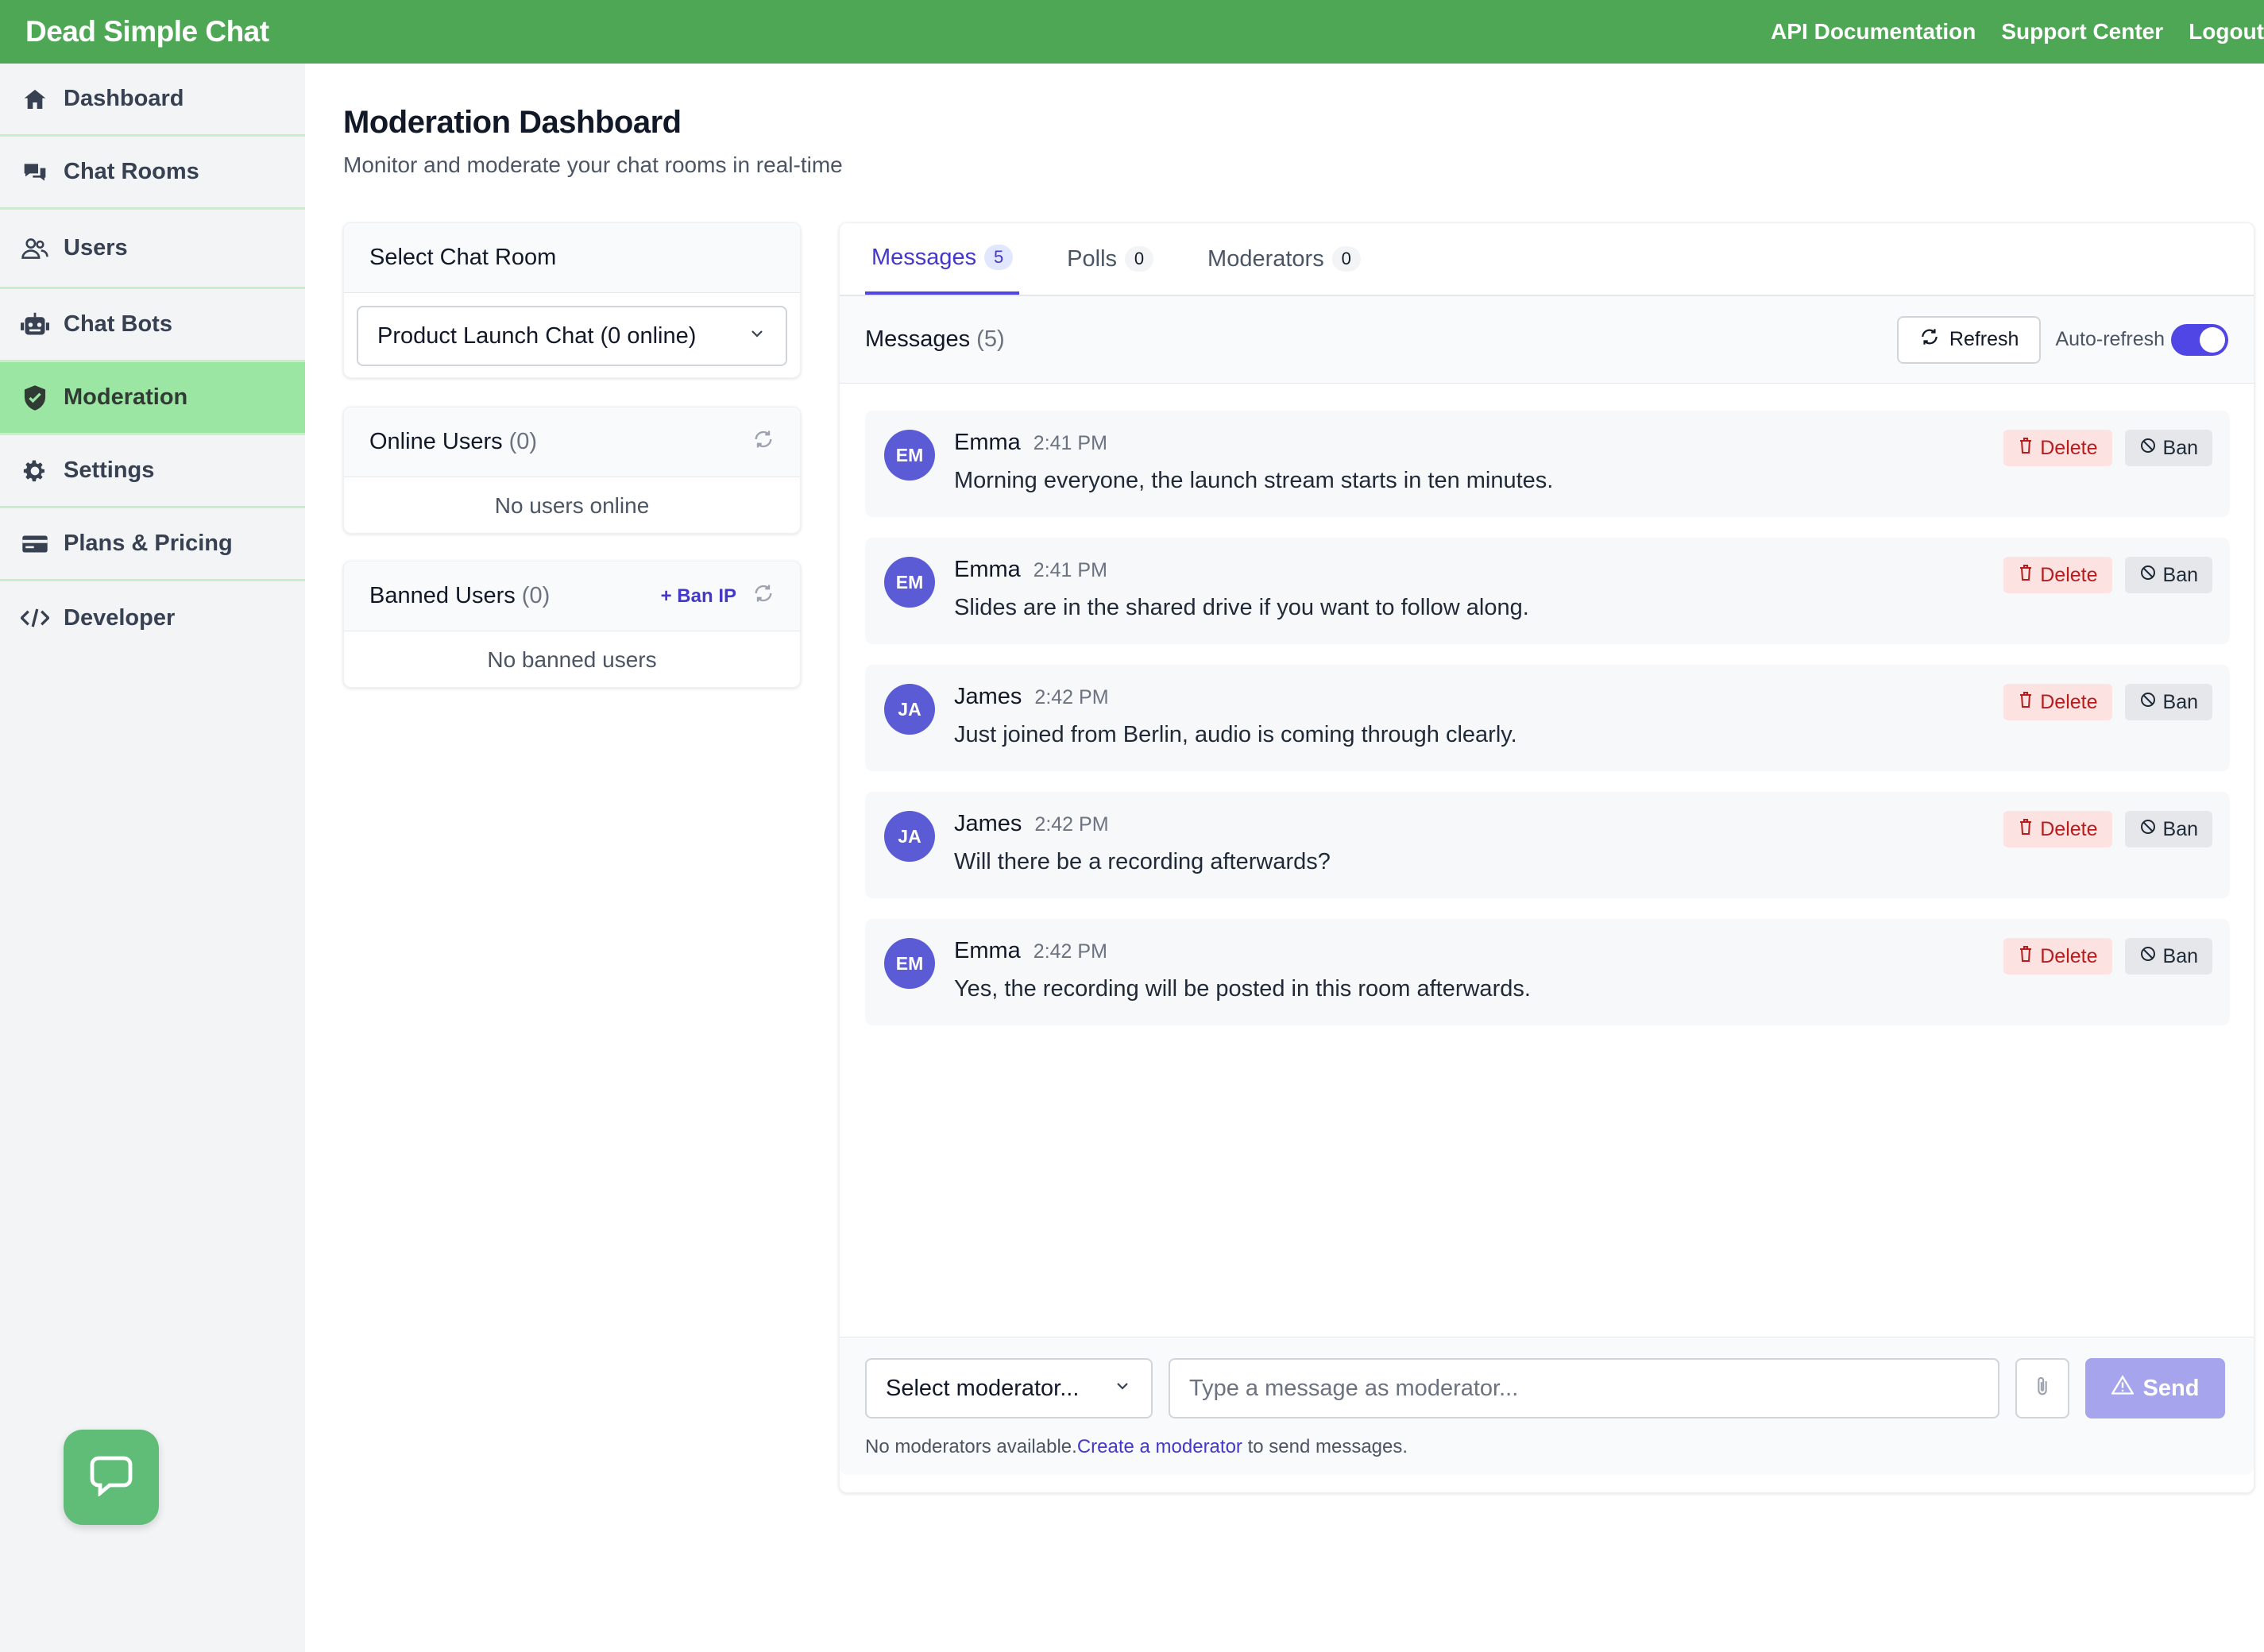 This screenshot has height=1652, width=2264. I want to click on message-text: Will there be a recording afterwards?, so click(1143, 861).